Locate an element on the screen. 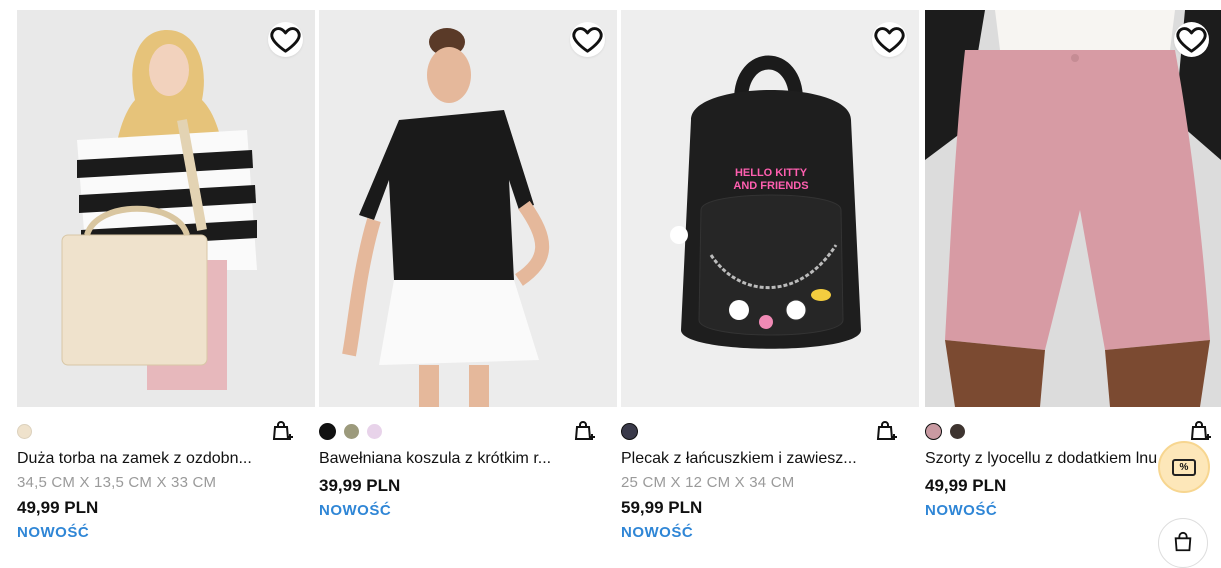  backpack-print-line2: AND FRIENDS is located at coordinates (770, 186).